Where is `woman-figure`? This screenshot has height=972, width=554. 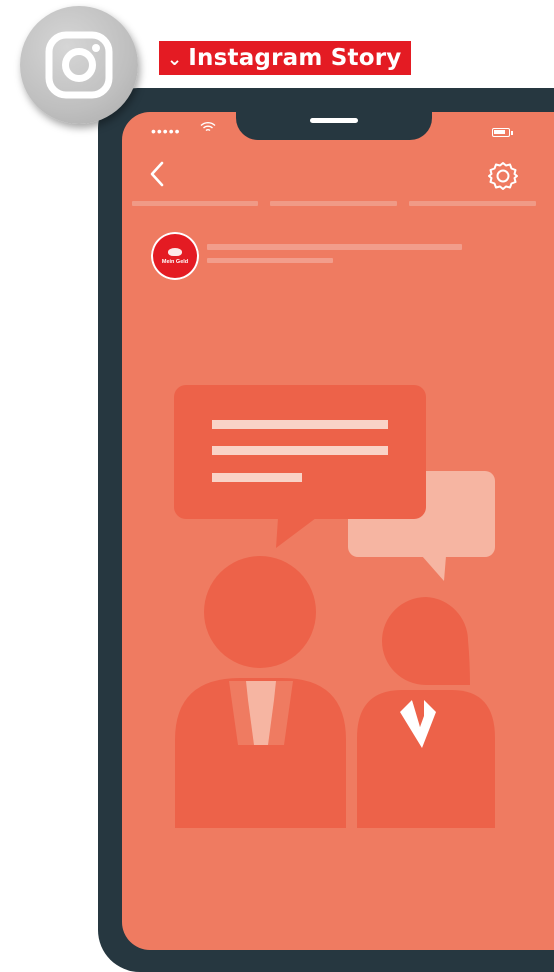 woman-figure is located at coordinates (426, 712).